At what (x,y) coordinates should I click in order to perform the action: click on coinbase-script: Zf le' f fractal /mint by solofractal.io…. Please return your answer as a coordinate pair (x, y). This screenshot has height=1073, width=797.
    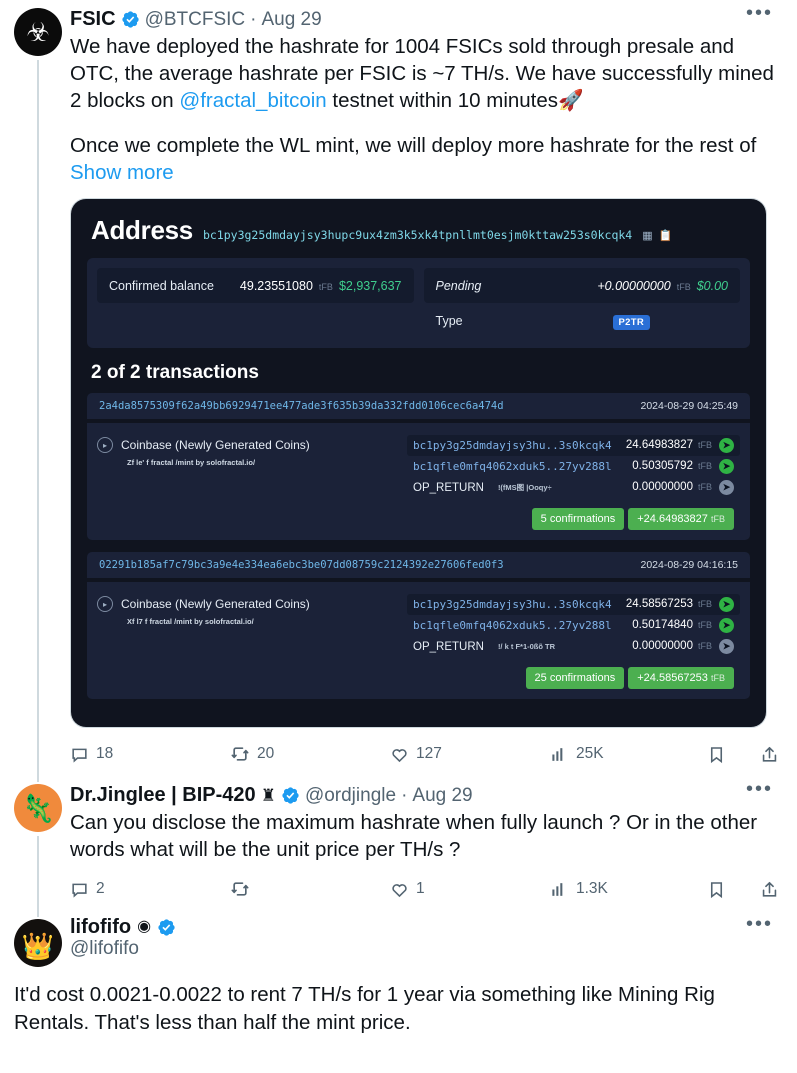
    Looking at the image, I should click on (191, 463).